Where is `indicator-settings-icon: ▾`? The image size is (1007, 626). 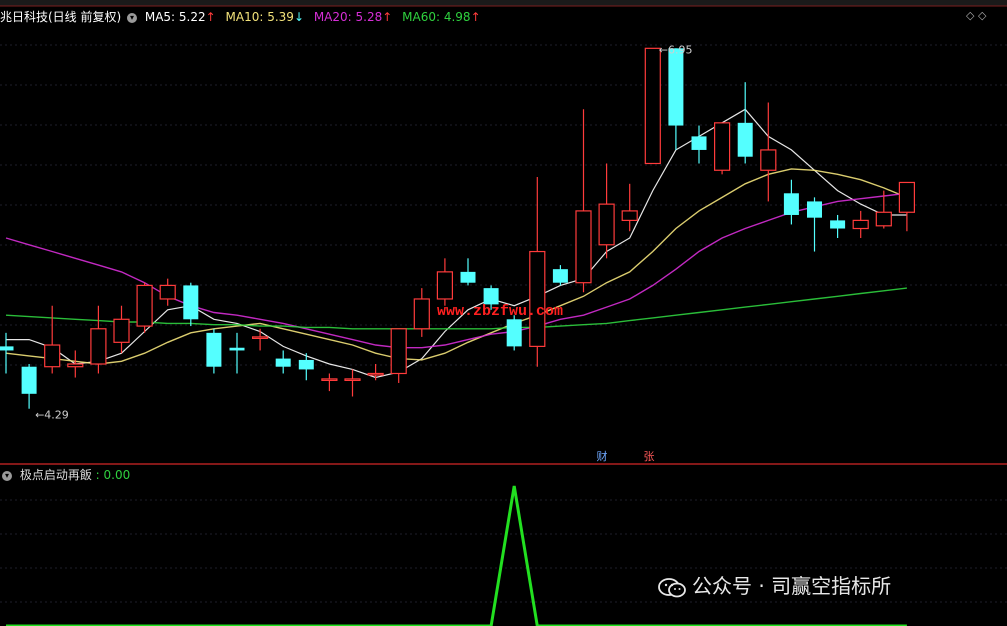
indicator-settings-icon: ▾ is located at coordinates (7, 475).